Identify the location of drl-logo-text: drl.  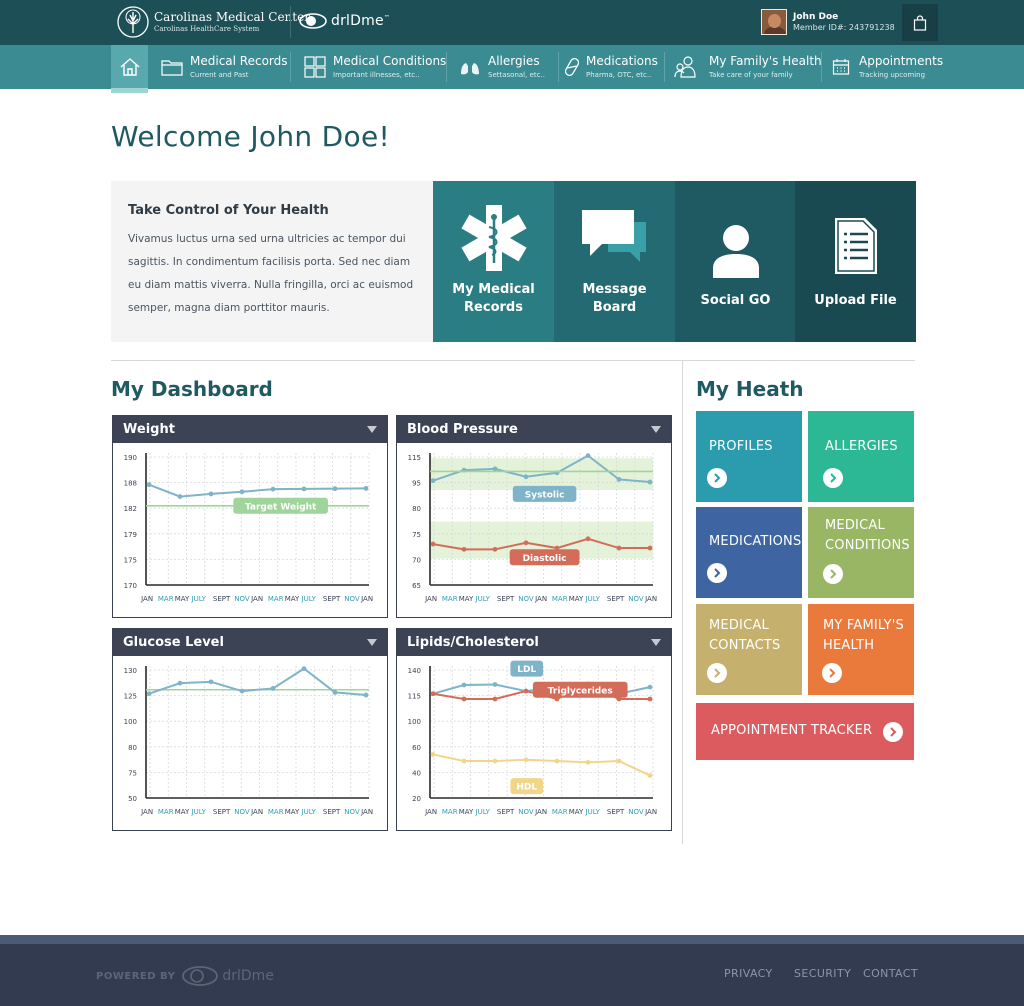
(341, 21).